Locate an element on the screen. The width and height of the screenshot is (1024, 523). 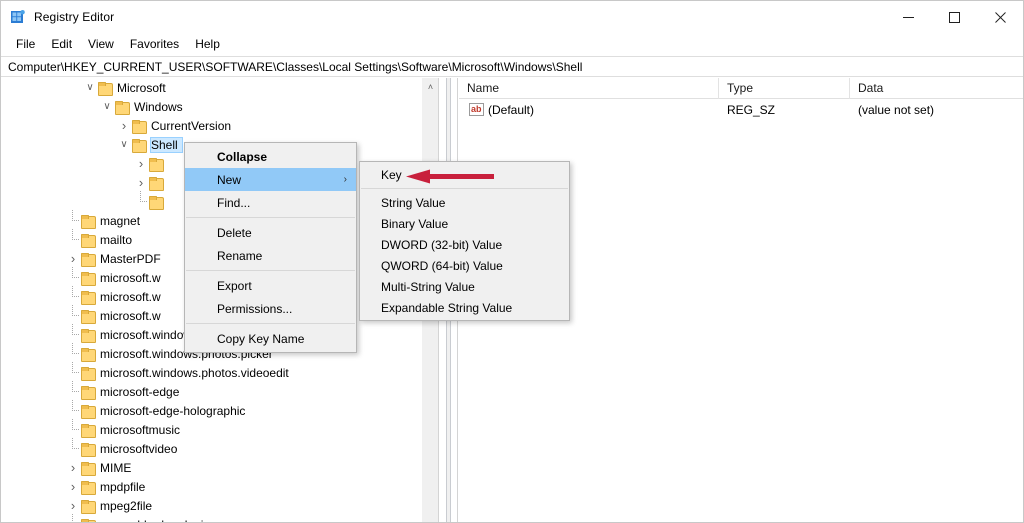
tree-item-label: microsoftmusic is located at coordinates (140, 429).